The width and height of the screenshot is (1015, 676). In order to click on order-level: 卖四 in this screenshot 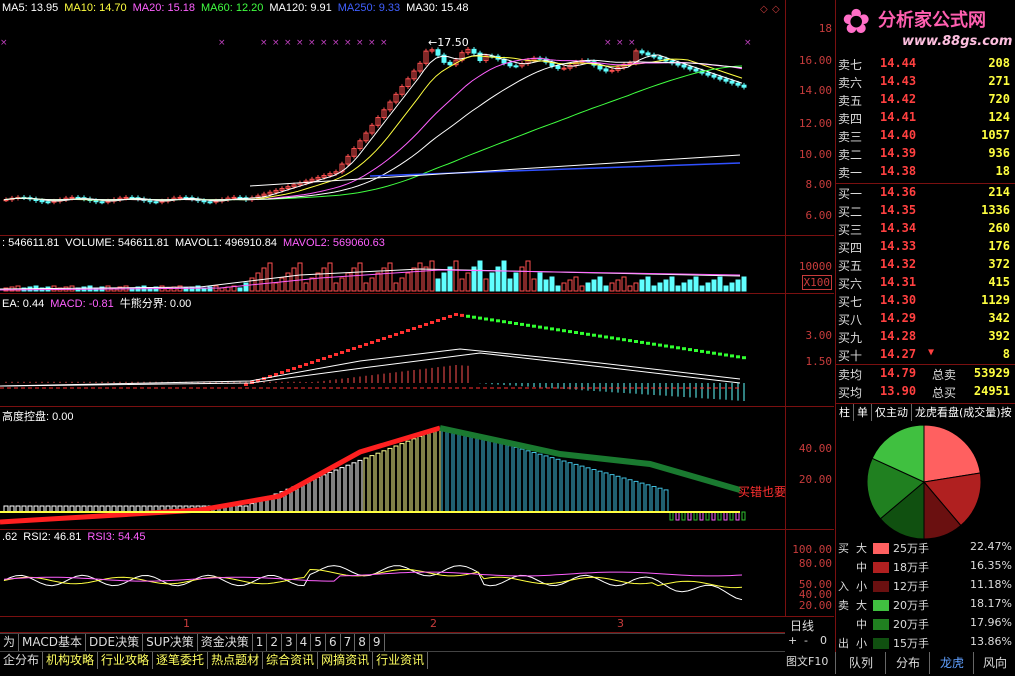, I will do `click(850, 119)`.